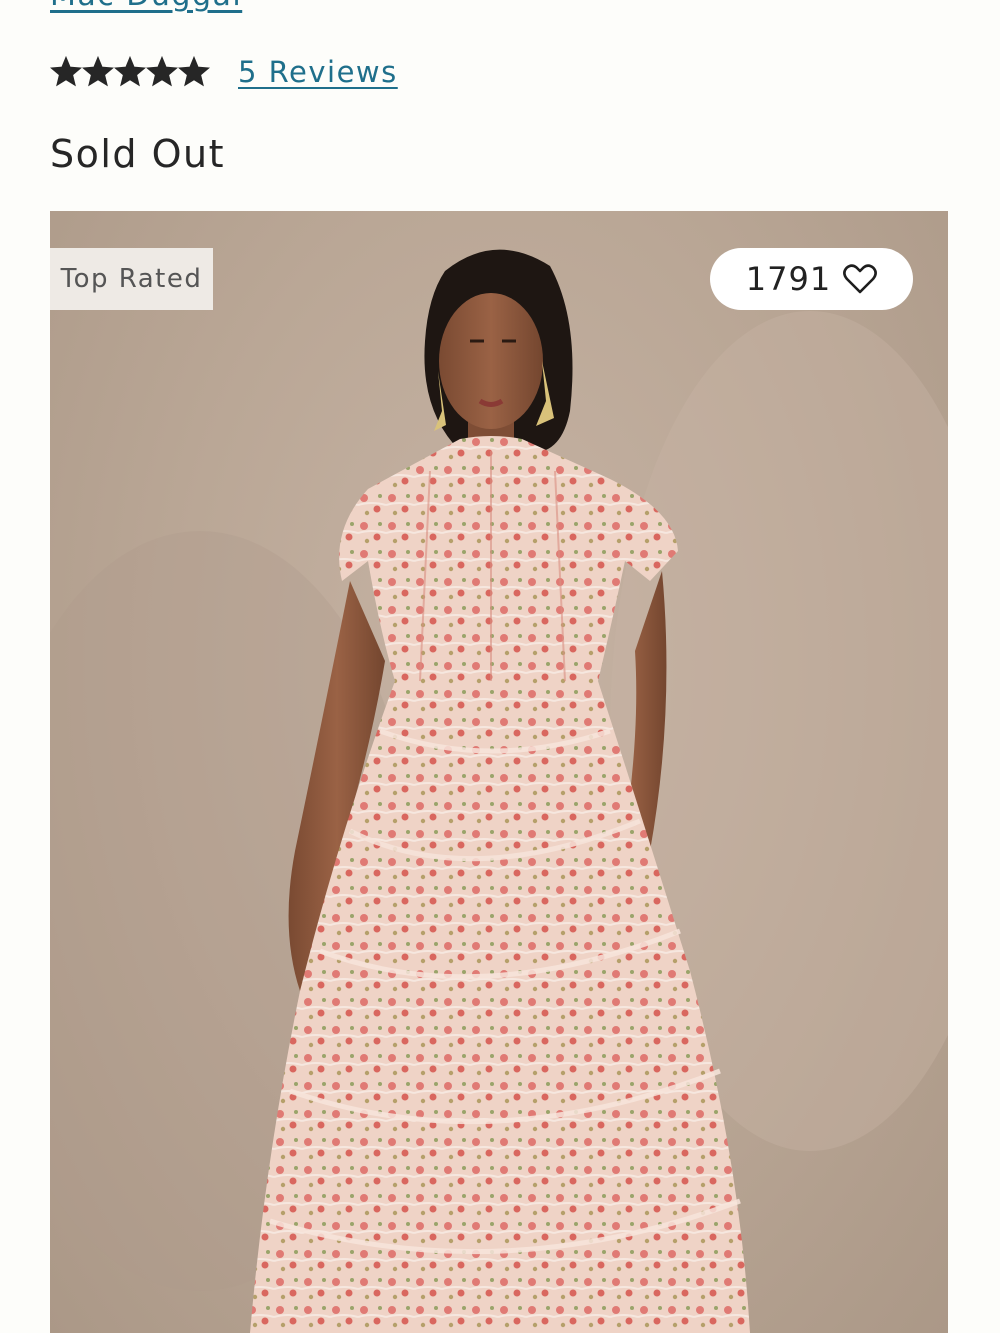 This screenshot has height=1333, width=1000. What do you see at coordinates (224, 72) in the screenshot?
I see `rating-row: 5 Reviews` at bounding box center [224, 72].